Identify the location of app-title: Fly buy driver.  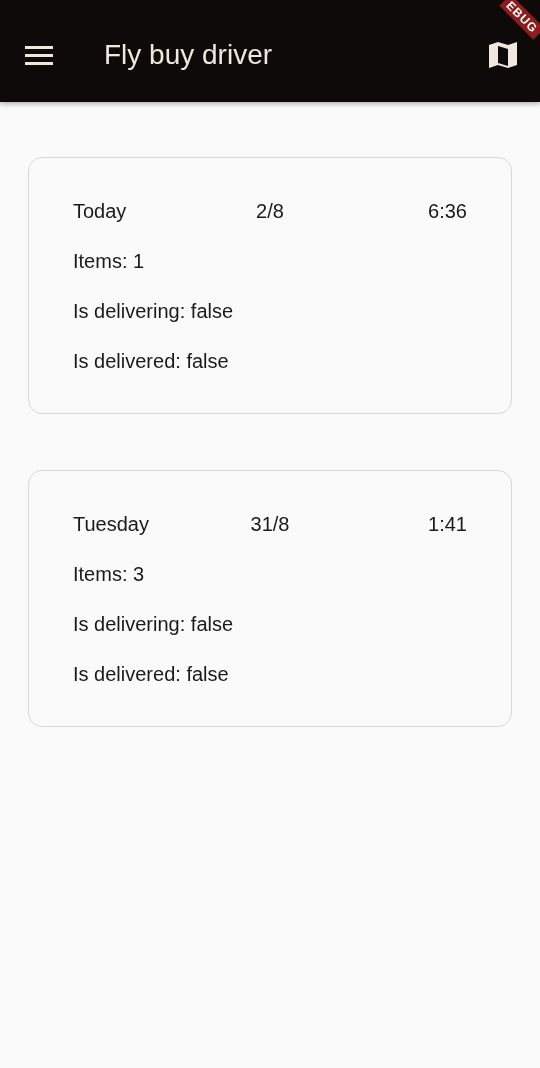
(189, 55).